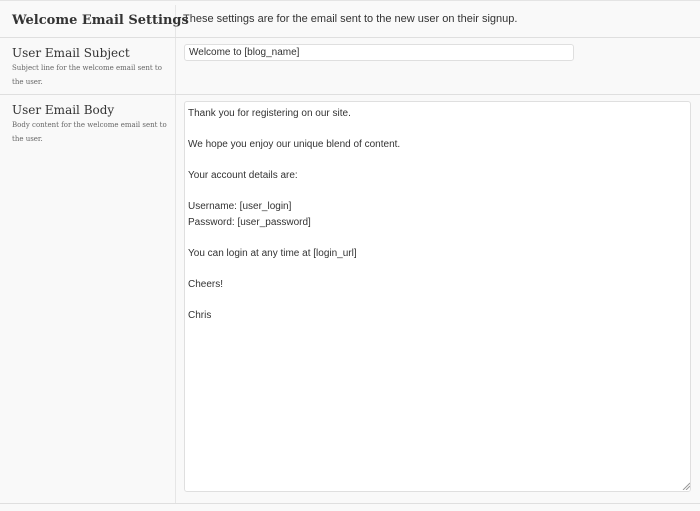 The width and height of the screenshot is (700, 511). What do you see at coordinates (379, 52) in the screenshot?
I see `subject-input` at bounding box center [379, 52].